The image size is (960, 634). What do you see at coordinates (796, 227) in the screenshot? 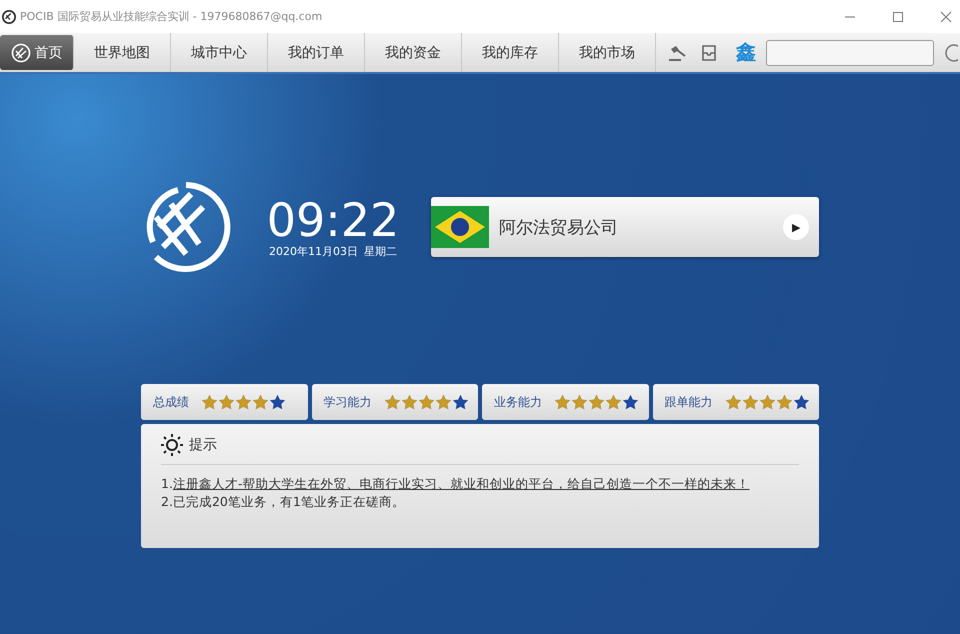
I see `play-button: ▶` at bounding box center [796, 227].